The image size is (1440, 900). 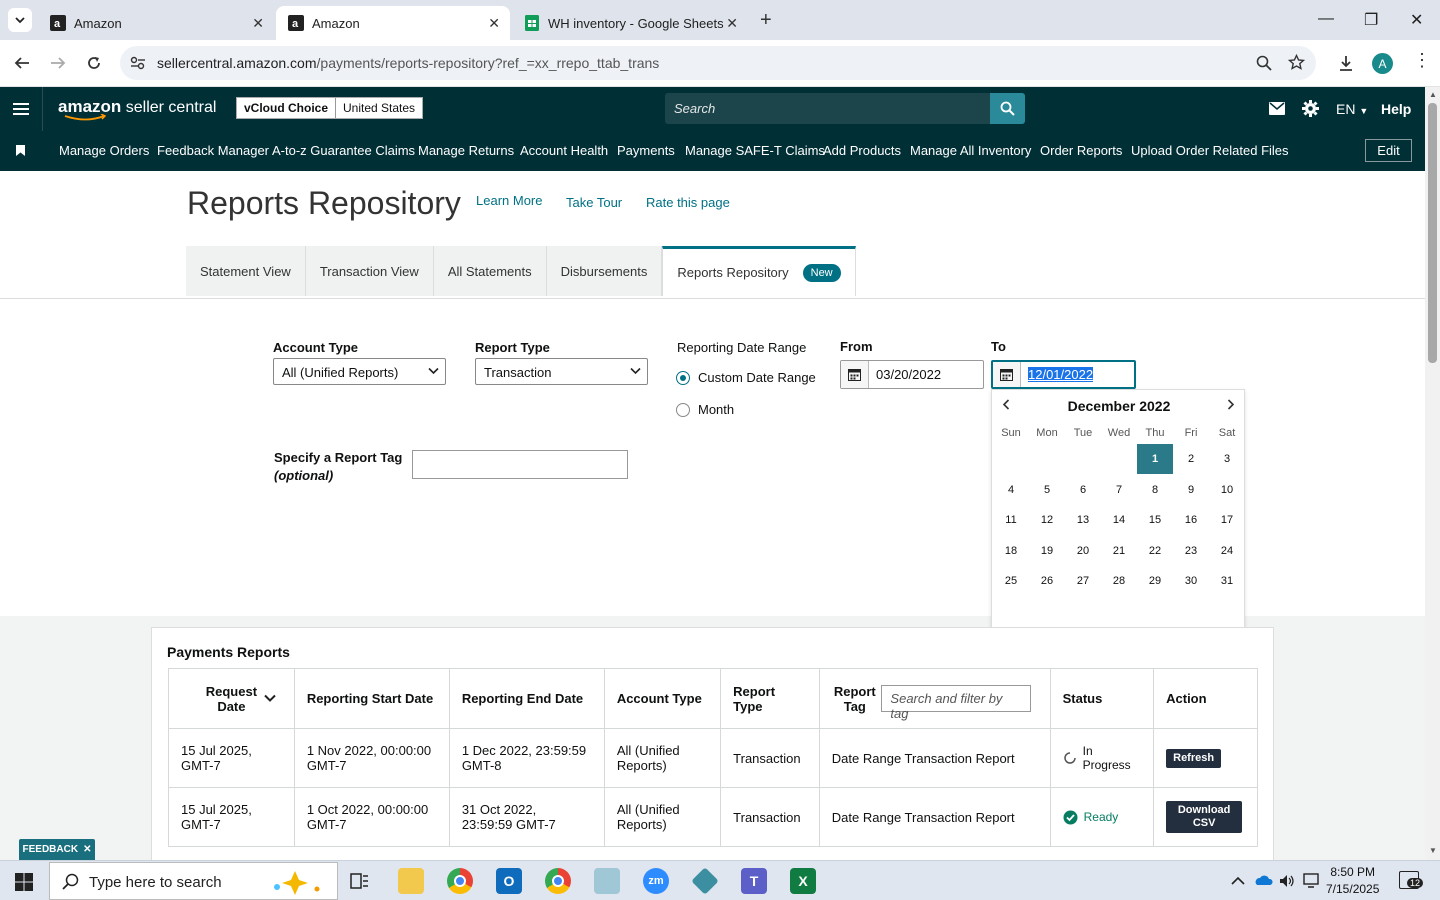 What do you see at coordinates (766, 20) in the screenshot?
I see `new-tab-button: +` at bounding box center [766, 20].